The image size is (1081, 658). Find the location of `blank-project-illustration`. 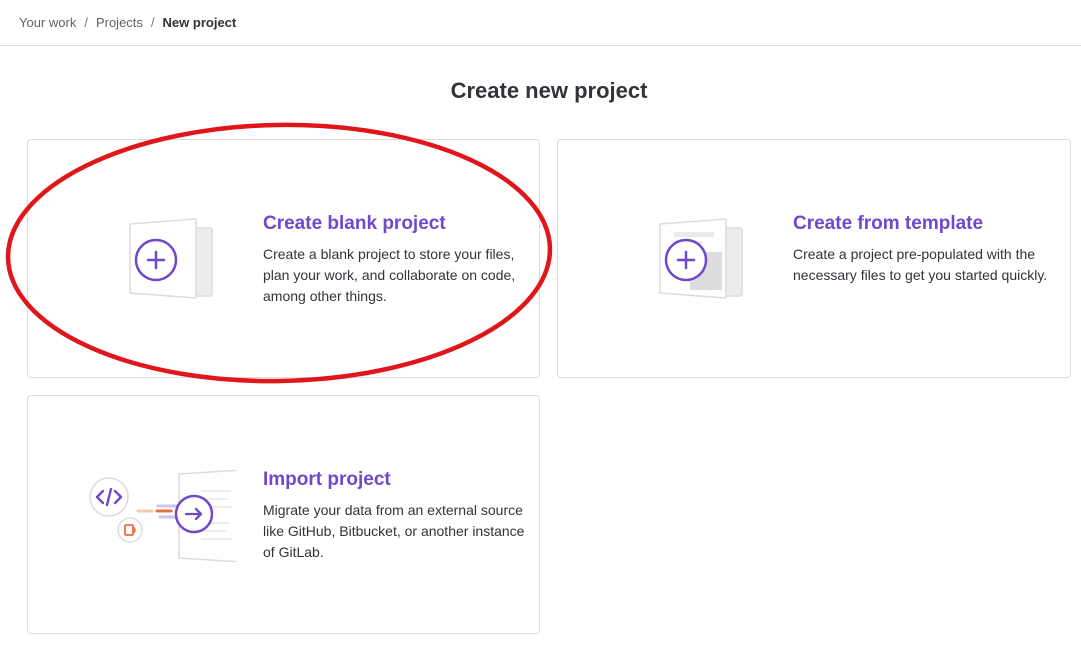

blank-project-illustration is located at coordinates (171, 258).